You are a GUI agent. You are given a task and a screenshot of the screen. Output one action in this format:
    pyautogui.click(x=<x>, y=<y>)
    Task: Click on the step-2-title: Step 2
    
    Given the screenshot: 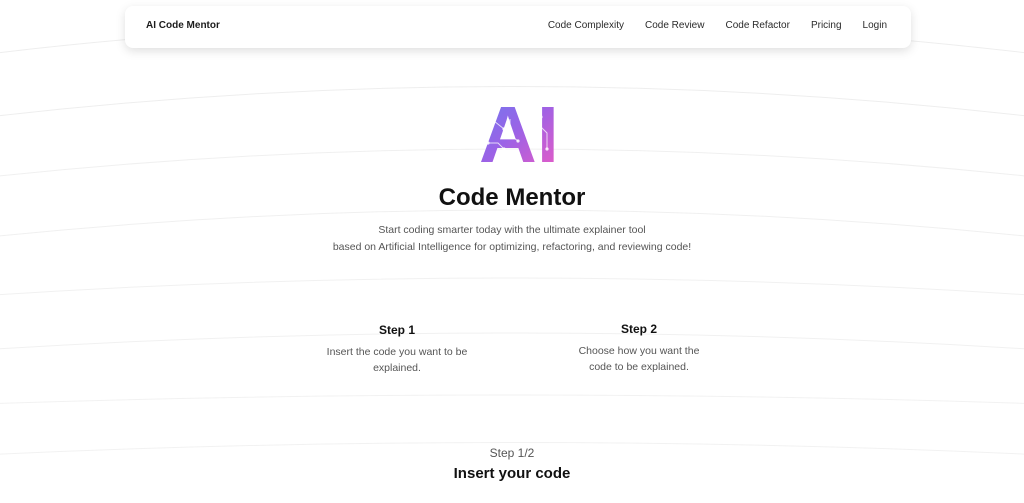 What is the action you would take?
    pyautogui.click(x=638, y=329)
    